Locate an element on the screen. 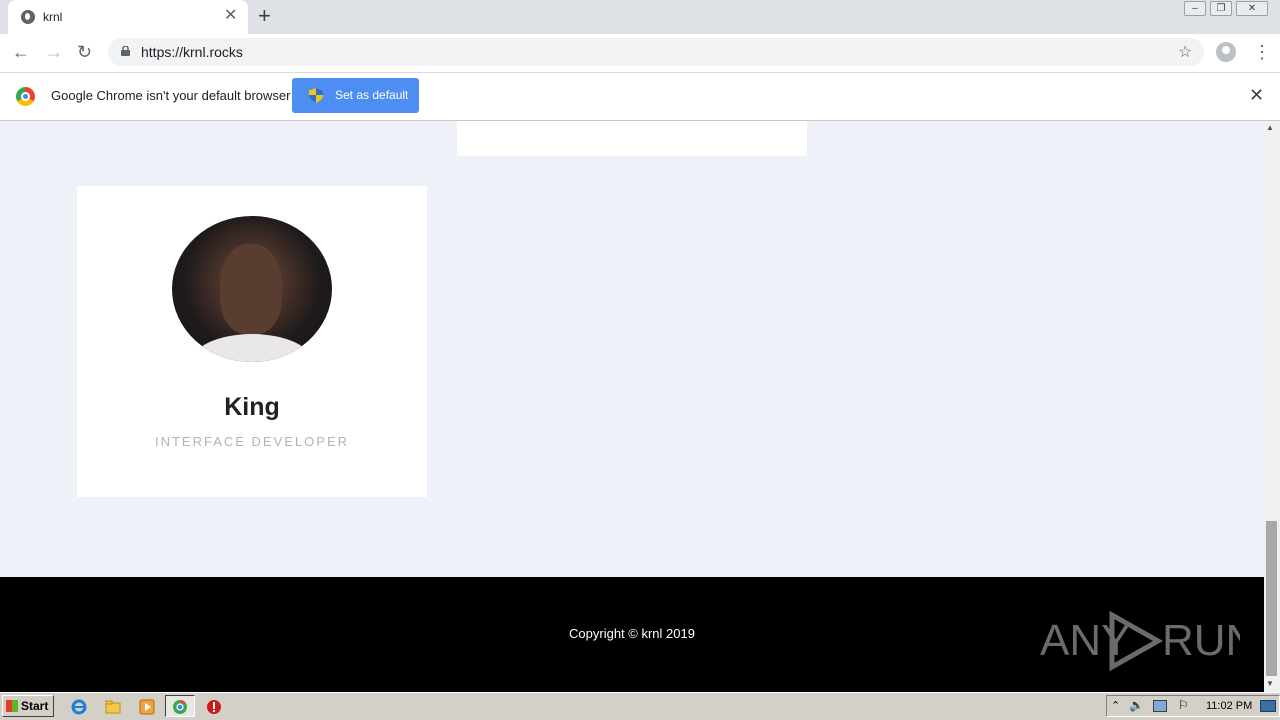  svg-text: ANY is located at coordinates (1085, 640).